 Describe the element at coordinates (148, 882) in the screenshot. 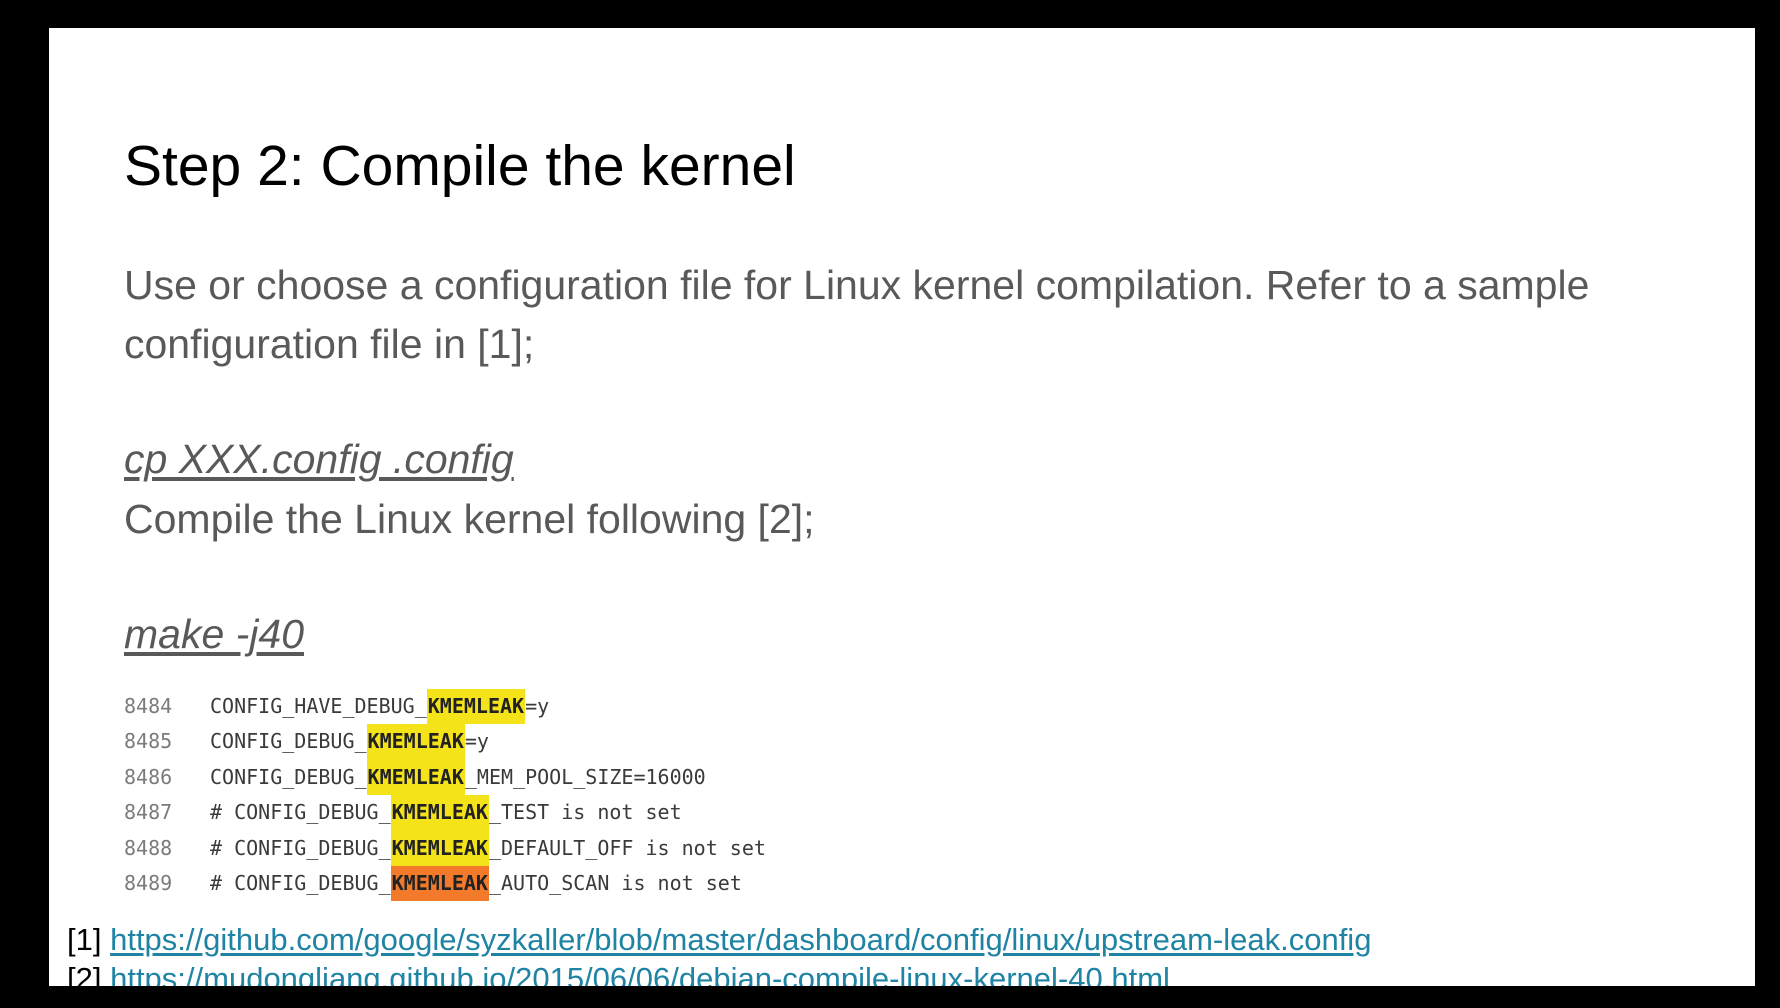

I see `line-number: 8489` at that location.